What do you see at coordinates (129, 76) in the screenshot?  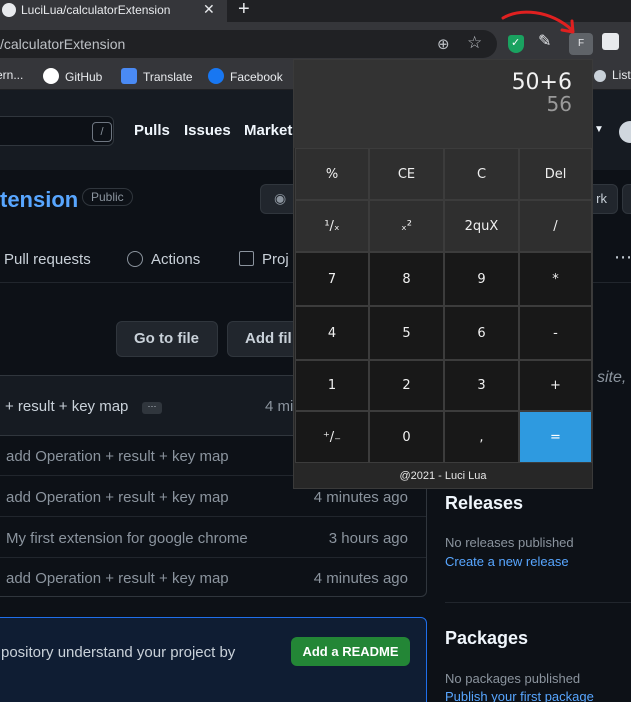 I see `translate-icon` at bounding box center [129, 76].